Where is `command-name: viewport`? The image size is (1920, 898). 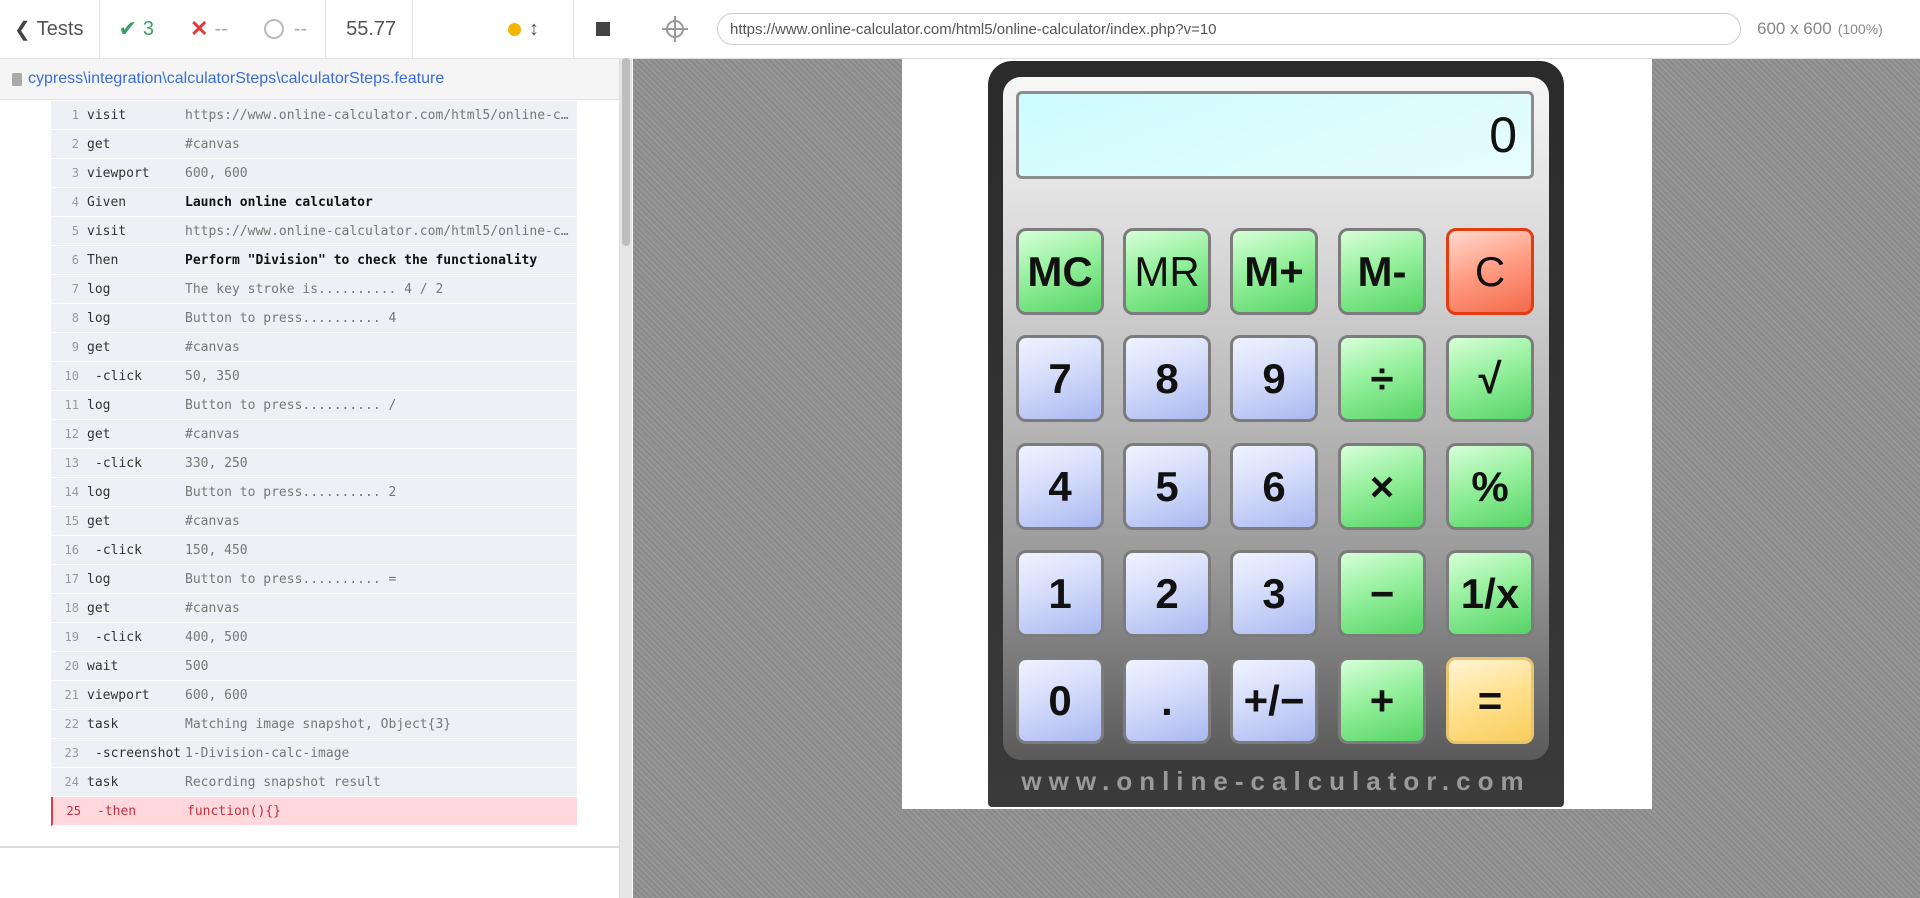
command-name: viewport is located at coordinates (118, 173).